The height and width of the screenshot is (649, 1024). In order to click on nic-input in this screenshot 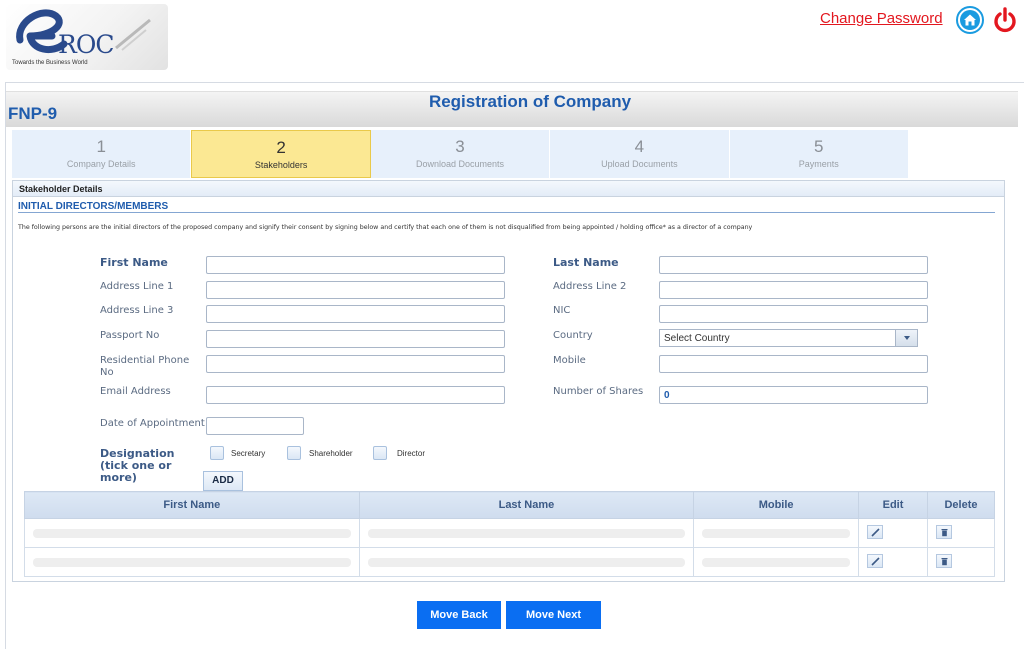, I will do `click(793, 314)`.